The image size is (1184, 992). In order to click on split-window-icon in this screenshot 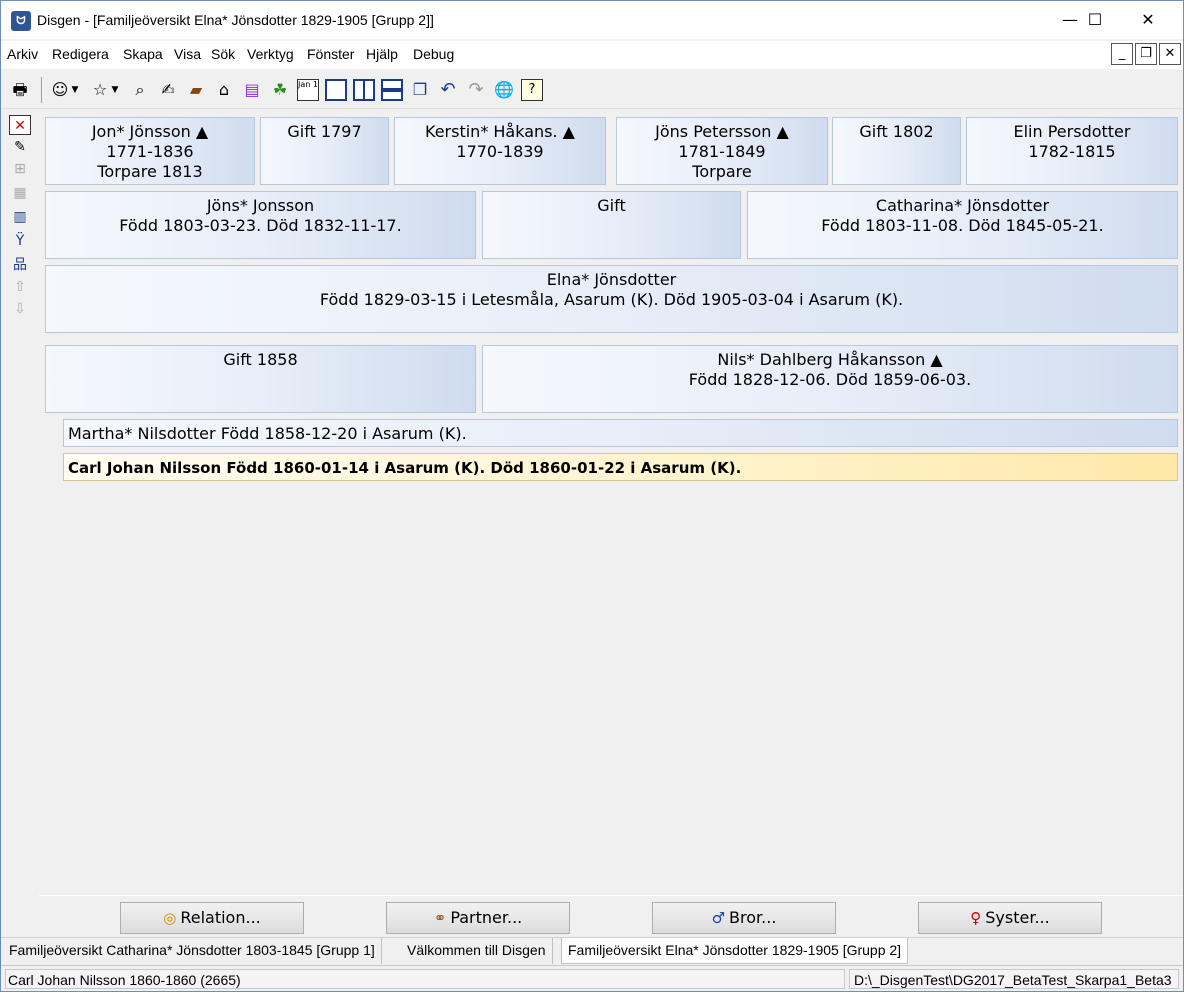, I will do `click(364, 90)`.